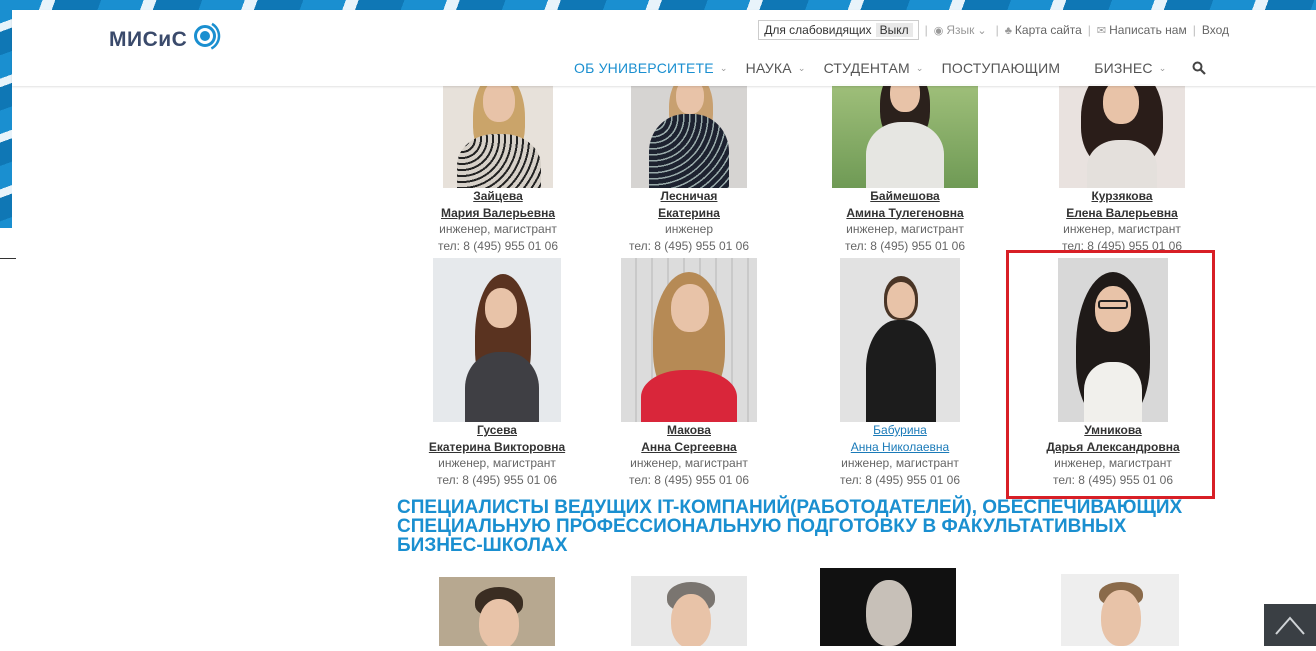  Describe the element at coordinates (1101, 31) in the screenshot. I see `envelope-icon: ✉` at that location.